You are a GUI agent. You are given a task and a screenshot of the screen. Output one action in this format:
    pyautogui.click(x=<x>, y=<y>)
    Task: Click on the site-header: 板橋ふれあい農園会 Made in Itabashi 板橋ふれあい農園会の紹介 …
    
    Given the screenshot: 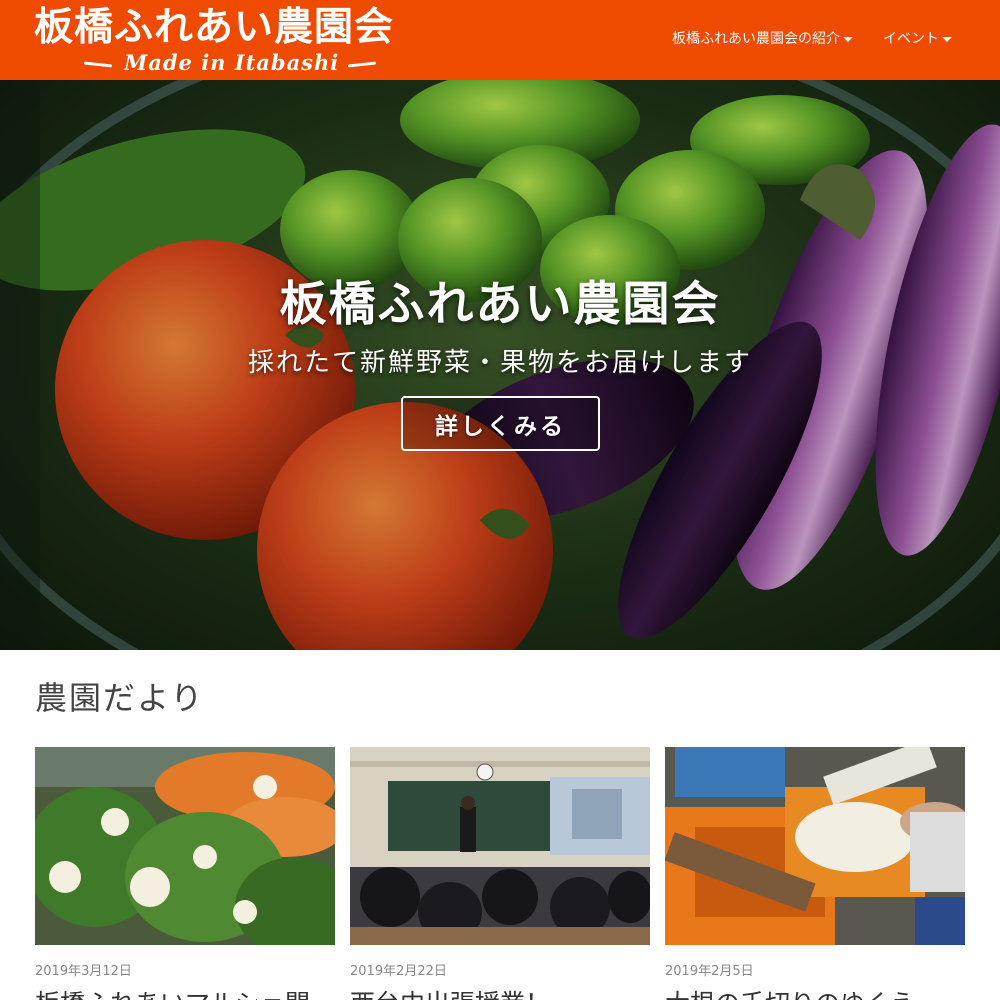 What is the action you would take?
    pyautogui.click(x=500, y=40)
    